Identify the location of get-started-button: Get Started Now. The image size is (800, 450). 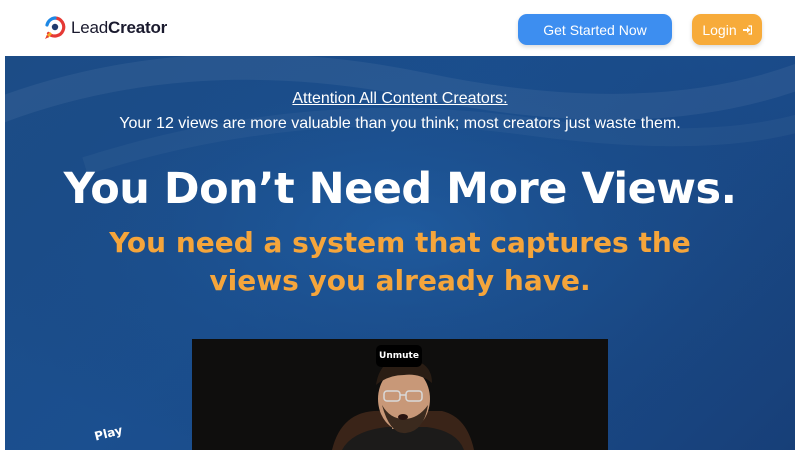
(595, 29).